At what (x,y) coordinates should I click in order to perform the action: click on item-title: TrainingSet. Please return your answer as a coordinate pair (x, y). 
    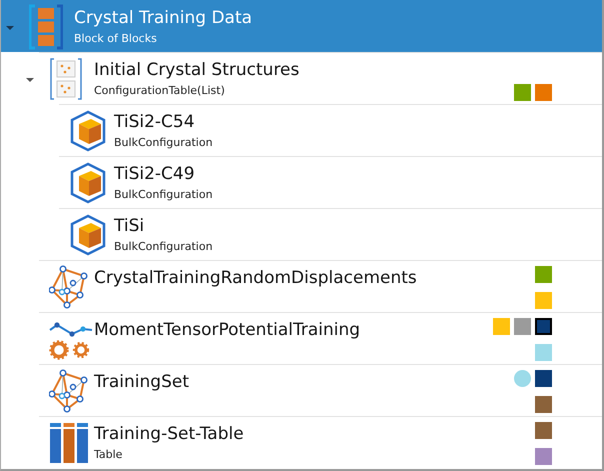
    Looking at the image, I should click on (141, 382).